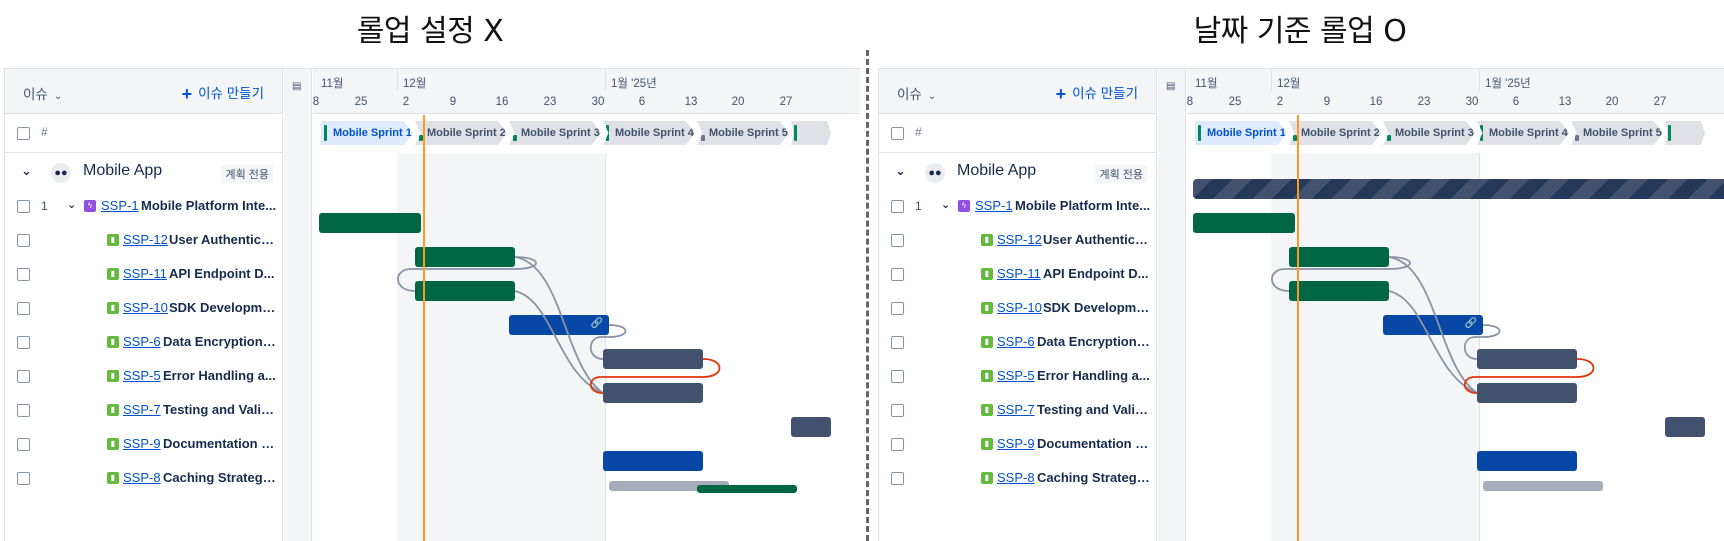 This screenshot has height=541, width=1724. Describe the element at coordinates (1424, 102) in the screenshot. I see `day-label: 23` at that location.